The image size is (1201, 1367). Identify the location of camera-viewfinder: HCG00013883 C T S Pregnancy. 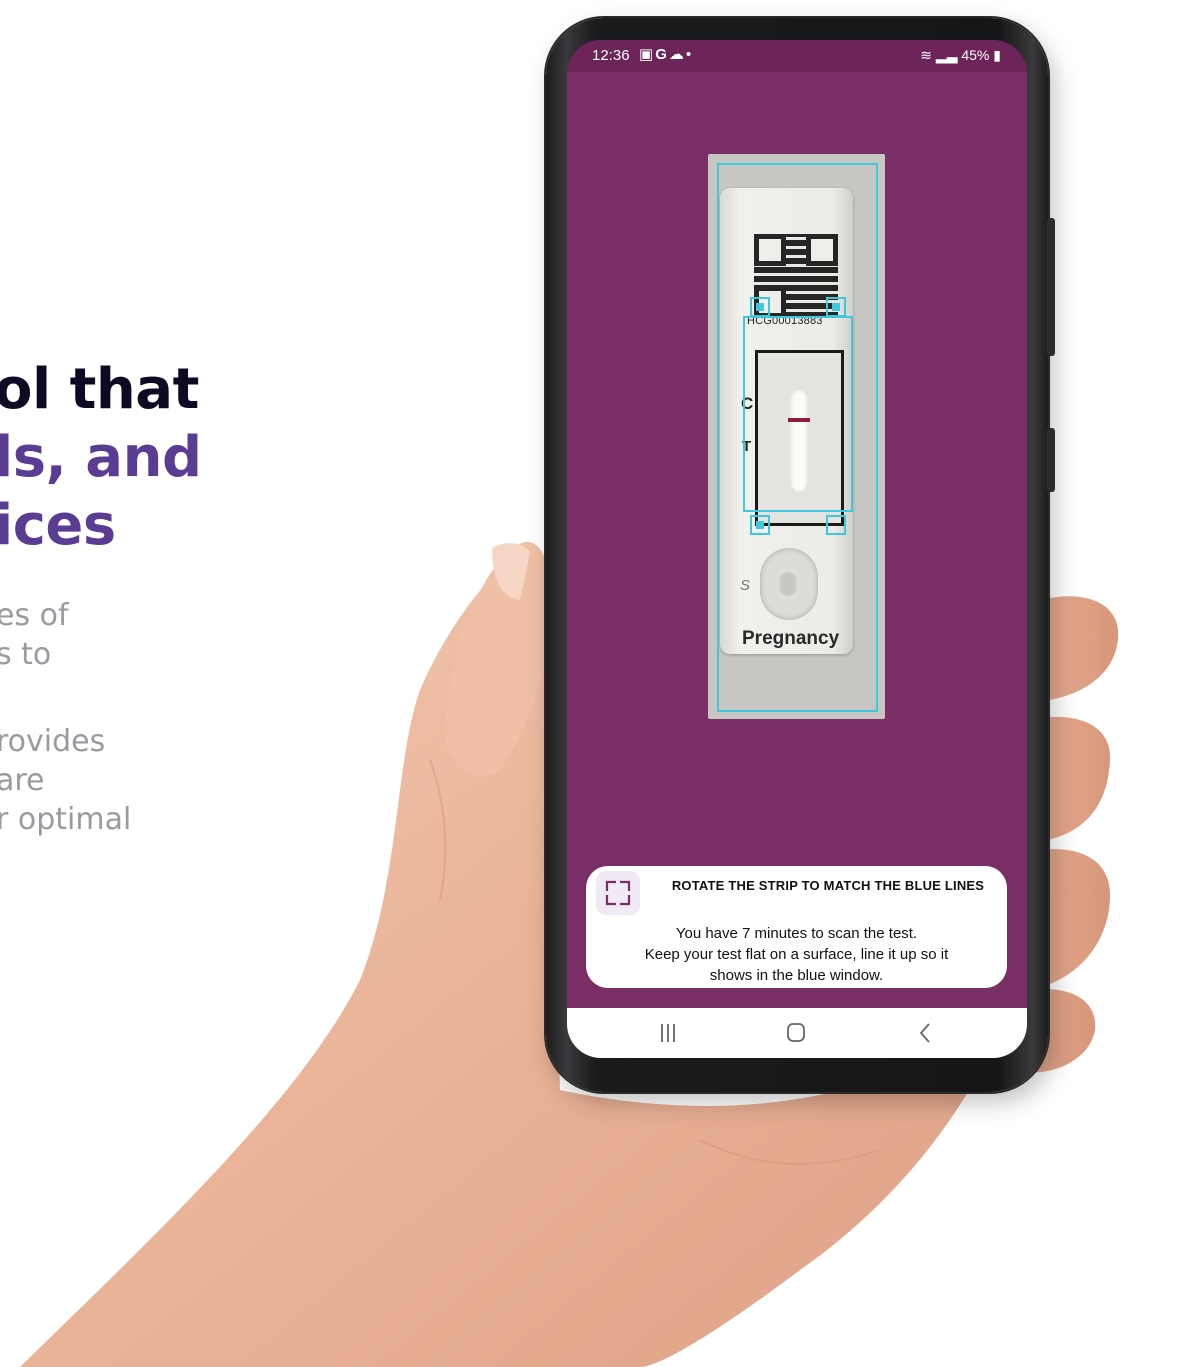
(796, 436).